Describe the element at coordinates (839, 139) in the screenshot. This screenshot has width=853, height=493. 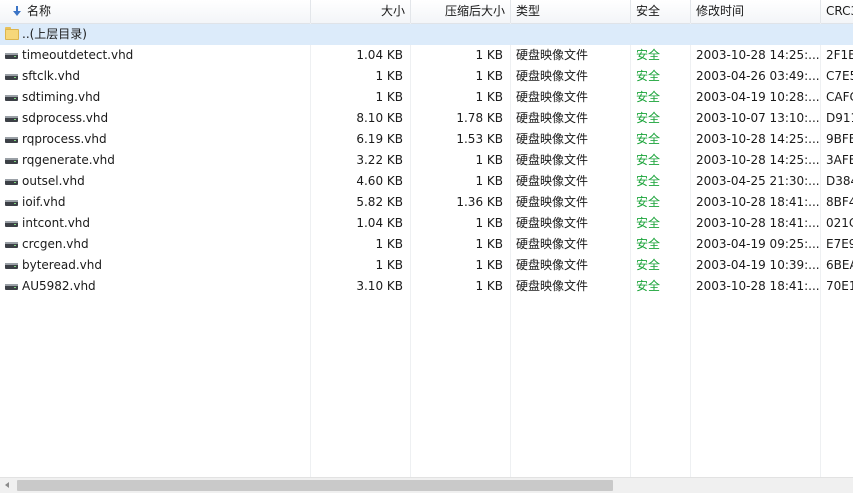
I see `crc-cell: 9BFE` at that location.